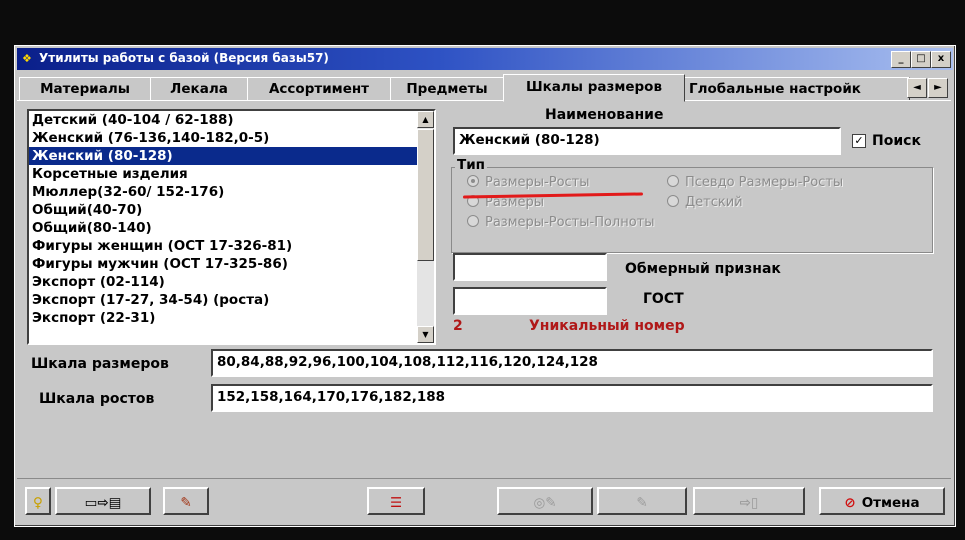 Image resolution: width=965 pixels, height=540 pixels. I want to click on radio-pseudo-sizes-heights: Псевдо Размеры-Росты, so click(755, 182).